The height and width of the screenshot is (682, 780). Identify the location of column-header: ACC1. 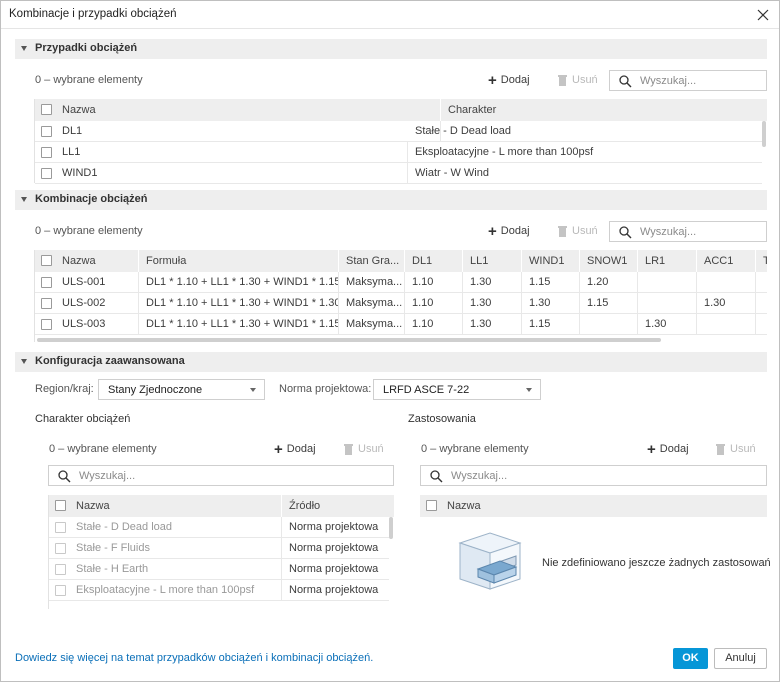
(726, 261).